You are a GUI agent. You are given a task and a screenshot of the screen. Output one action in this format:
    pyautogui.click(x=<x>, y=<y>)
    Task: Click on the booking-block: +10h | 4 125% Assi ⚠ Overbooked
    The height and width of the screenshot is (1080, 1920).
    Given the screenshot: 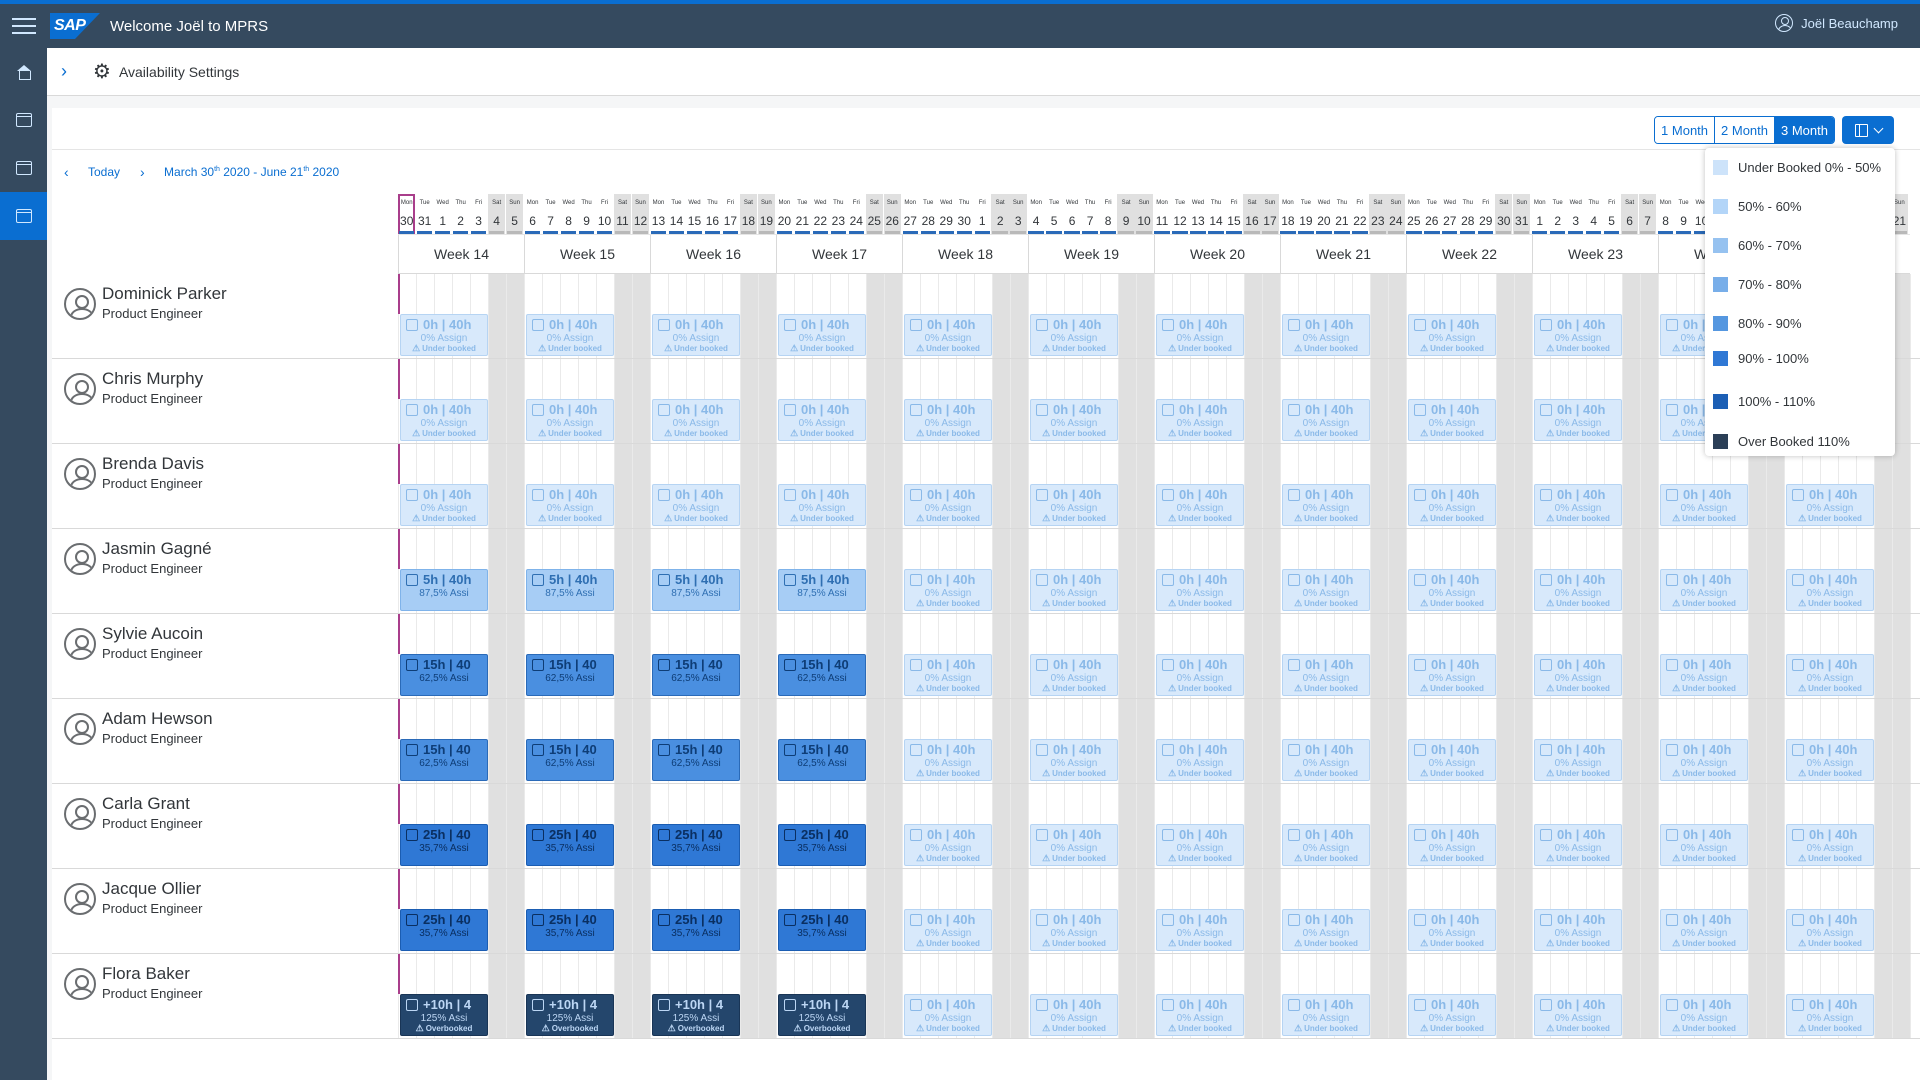 What is the action you would take?
    pyautogui.click(x=696, y=1015)
    